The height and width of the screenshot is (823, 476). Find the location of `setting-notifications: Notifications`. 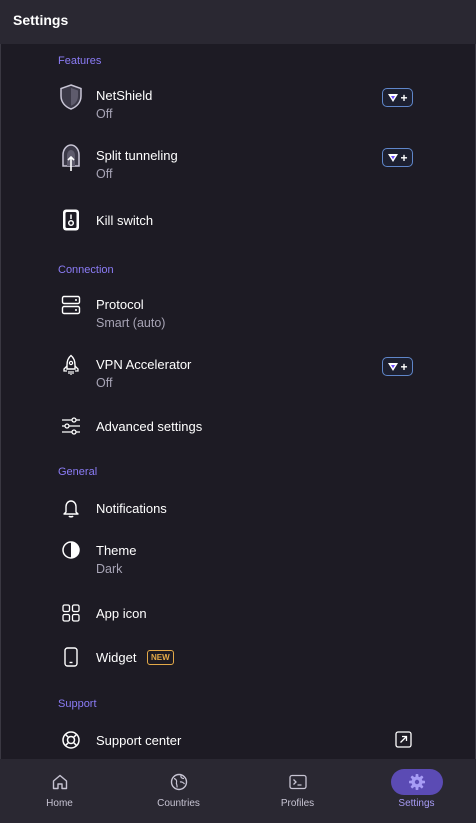

setting-notifications: Notifications is located at coordinates (238, 510).